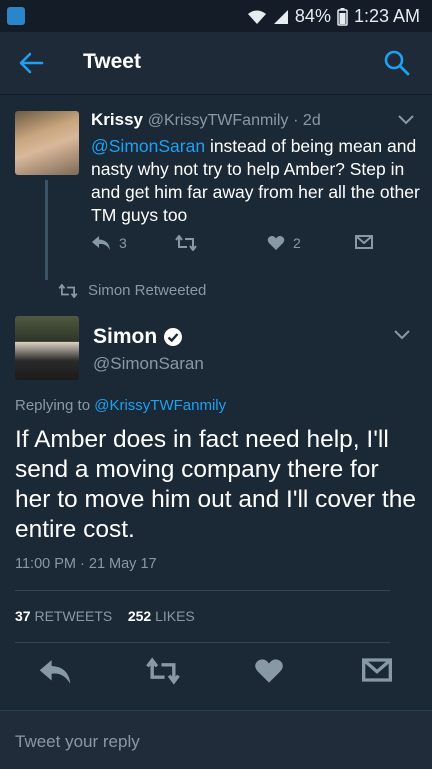  What do you see at coordinates (148, 363) in the screenshot?
I see `author-handle: @SimonSaran` at bounding box center [148, 363].